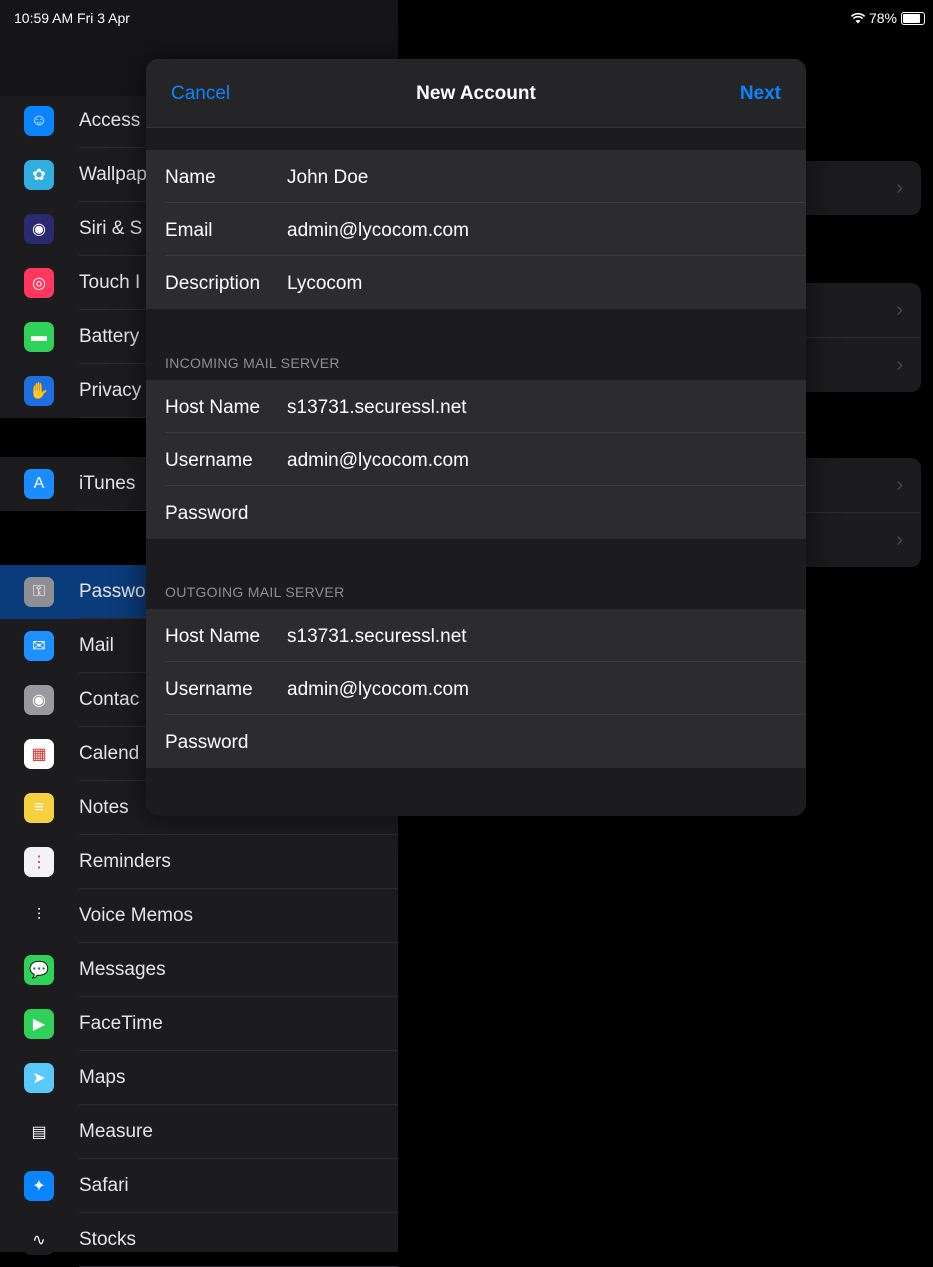  I want to click on voice-memos-icon: ⫶, so click(39, 916).